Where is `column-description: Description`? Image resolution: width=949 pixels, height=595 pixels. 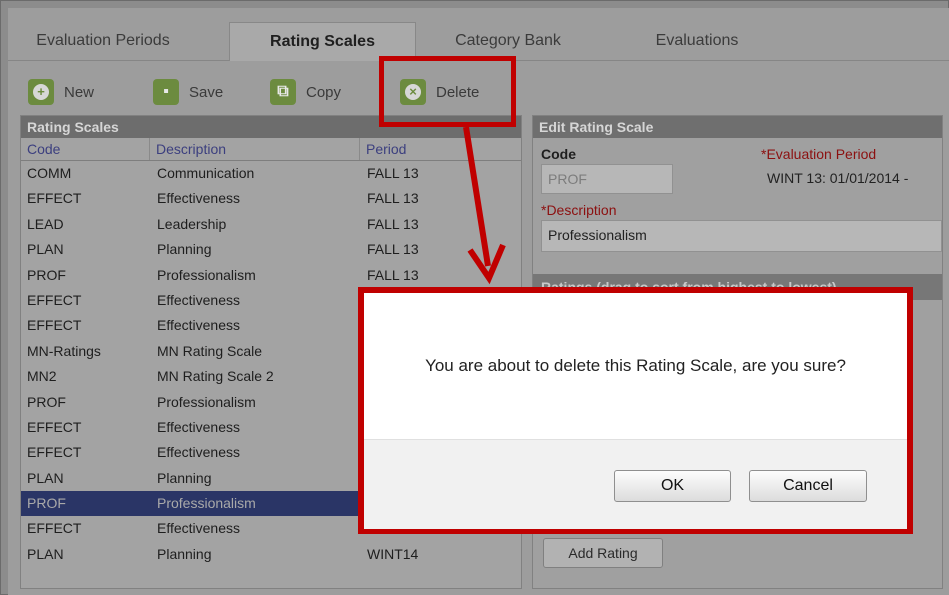
column-description: Description is located at coordinates (257, 149).